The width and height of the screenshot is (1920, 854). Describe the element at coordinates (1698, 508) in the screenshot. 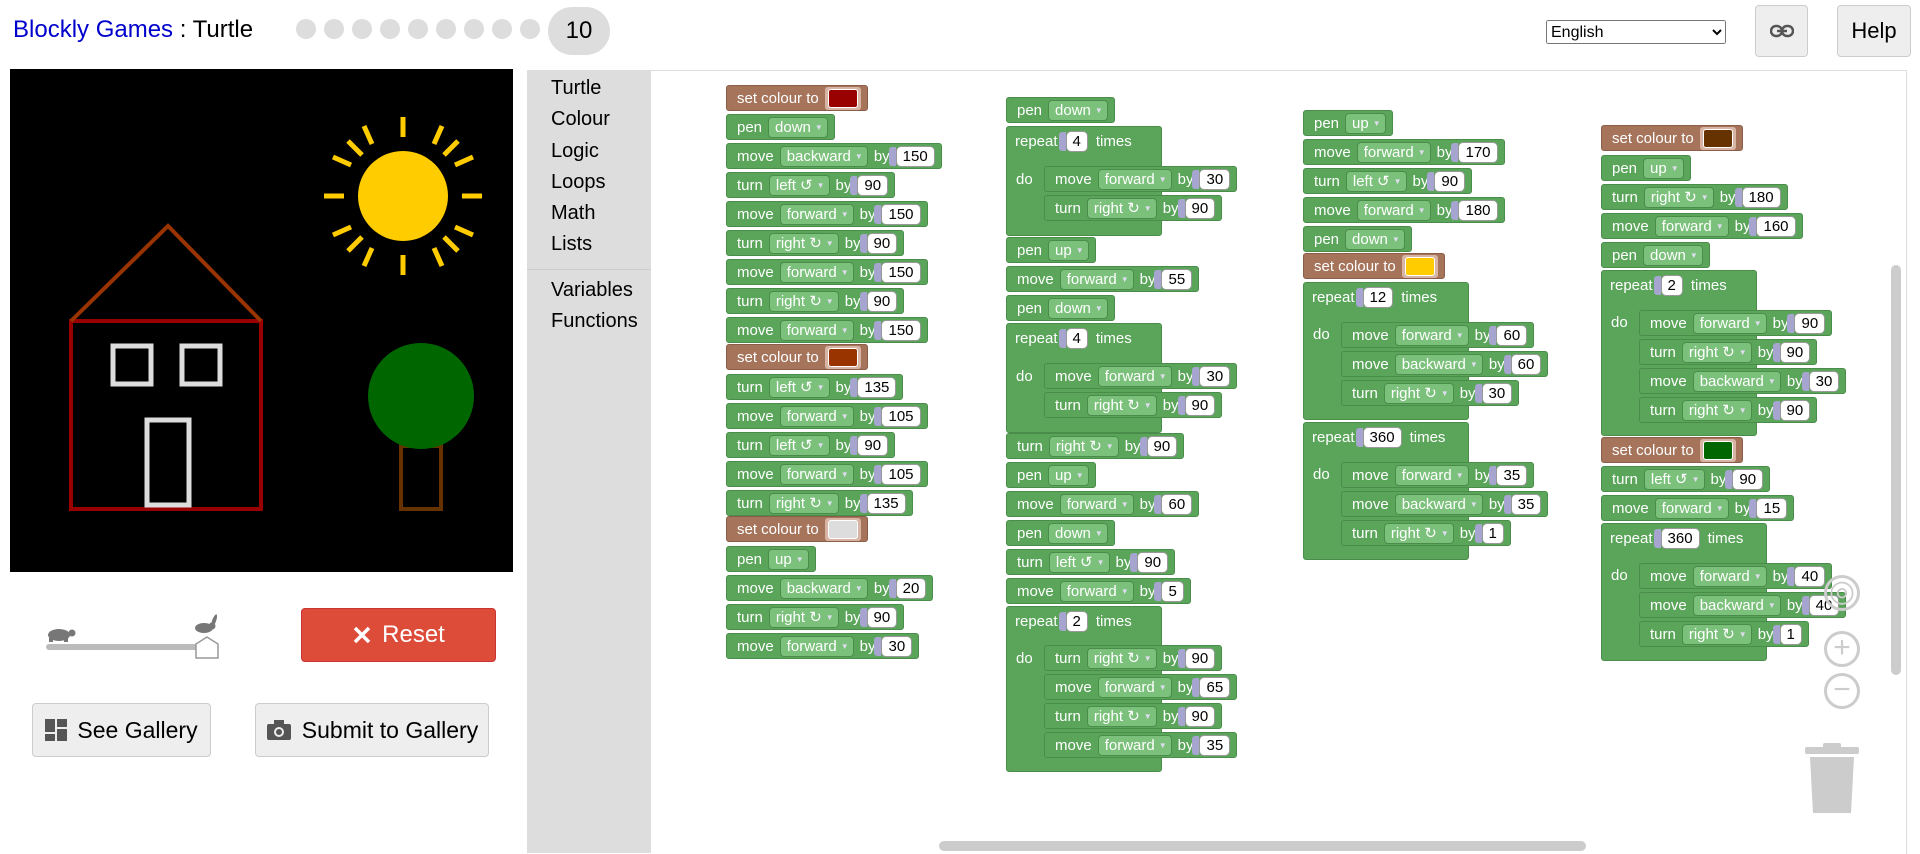

I see `move-block: move forward ▼ by 15` at that location.